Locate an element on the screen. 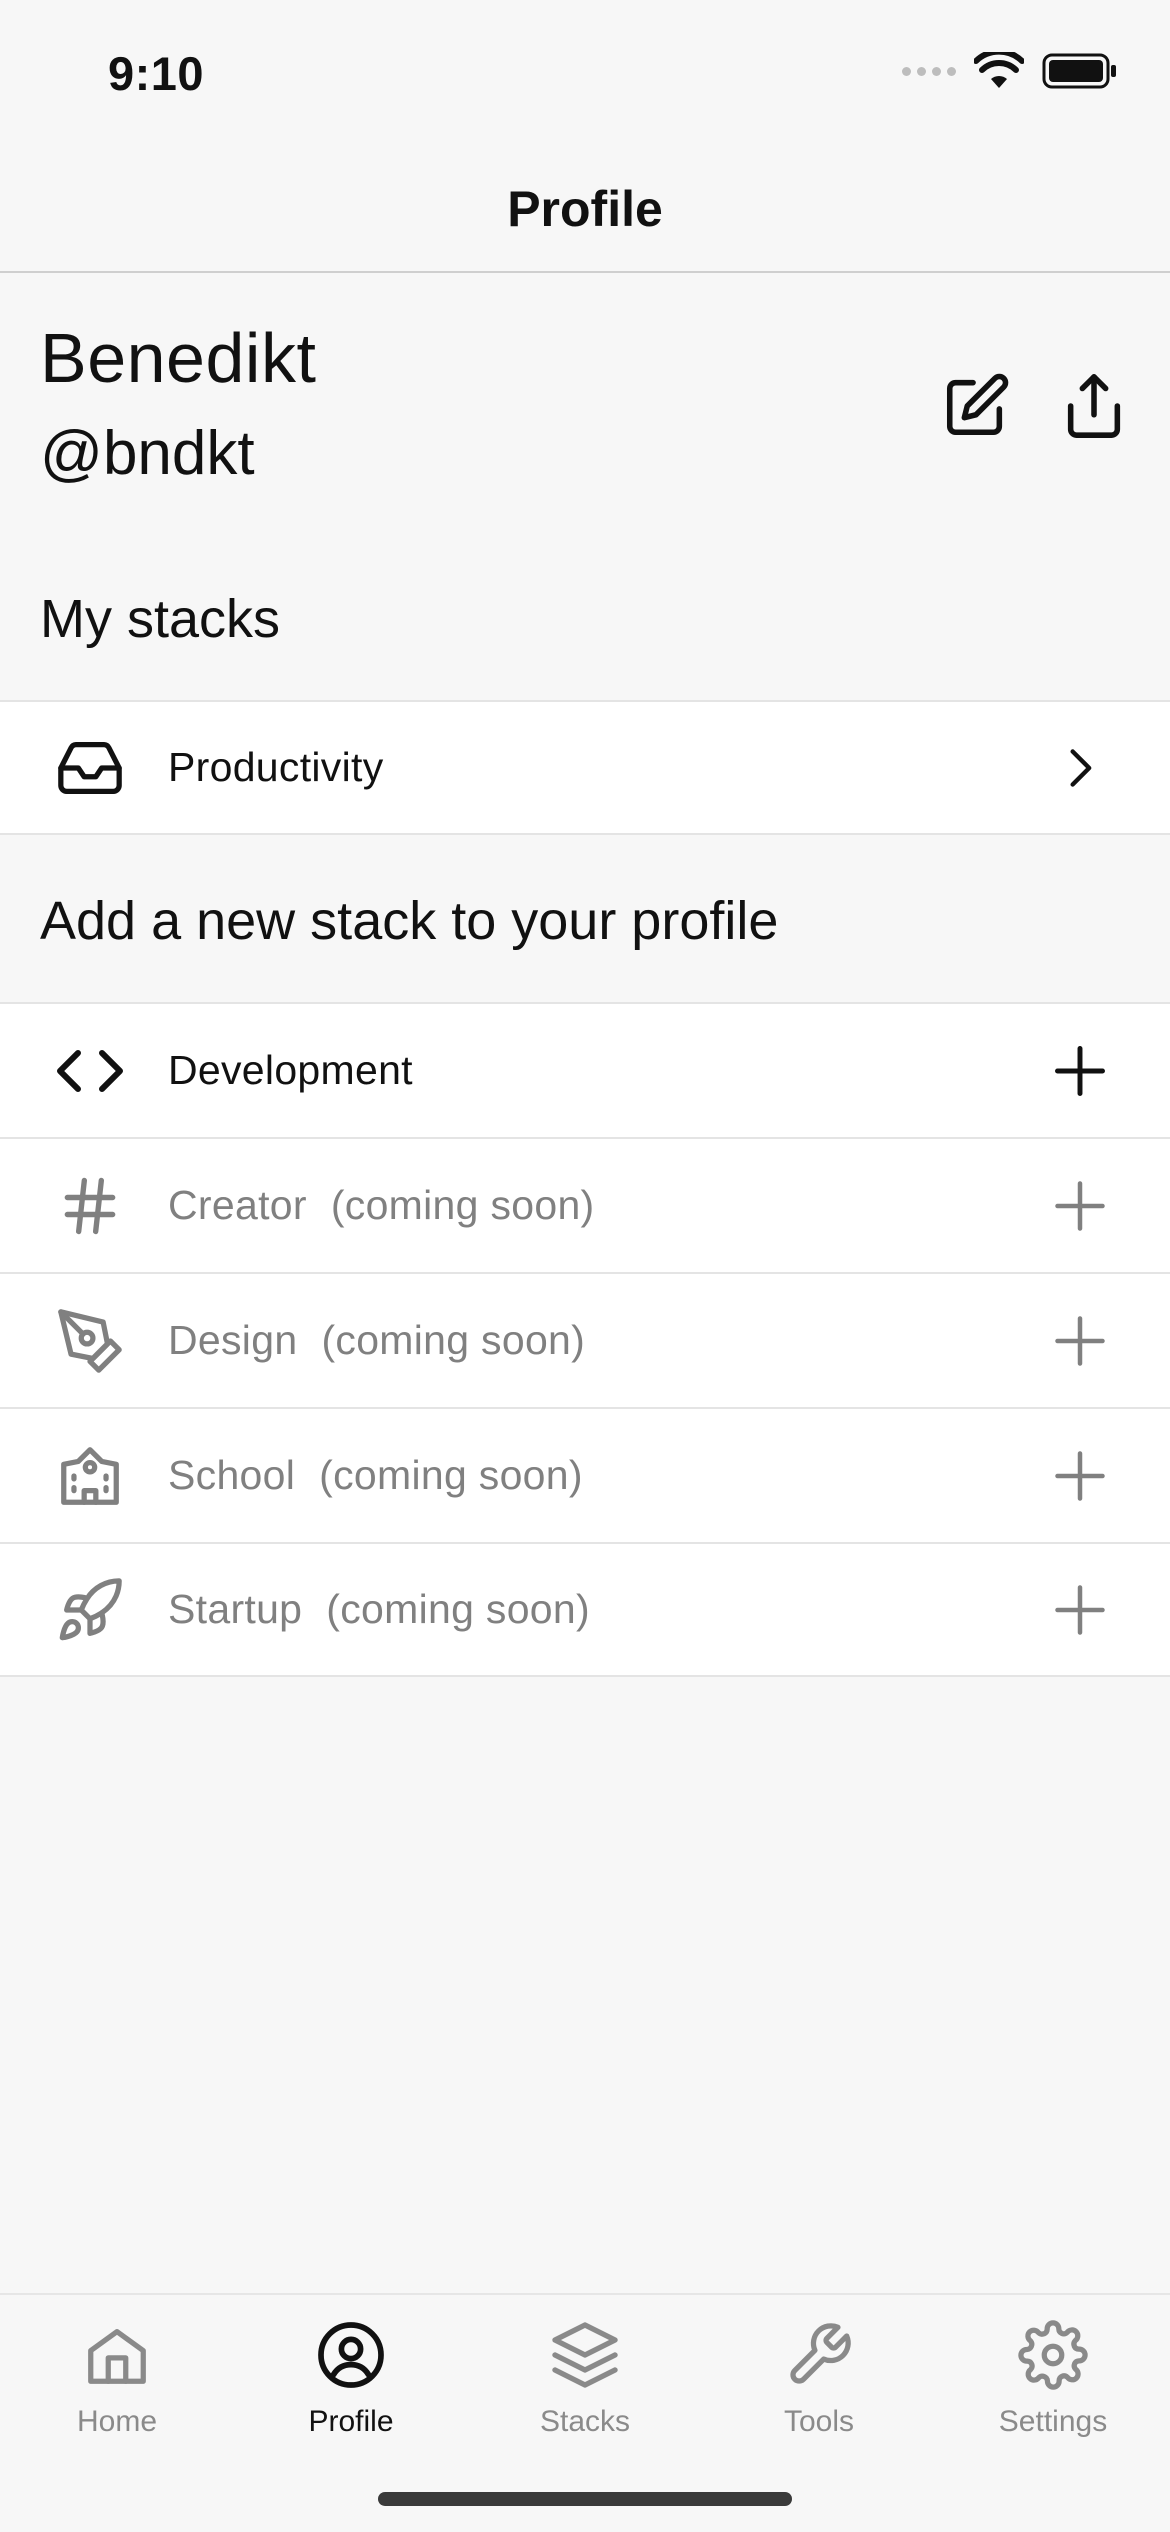 The height and width of the screenshot is (2532, 1170). tab-tools: Tools is located at coordinates (819, 2381).